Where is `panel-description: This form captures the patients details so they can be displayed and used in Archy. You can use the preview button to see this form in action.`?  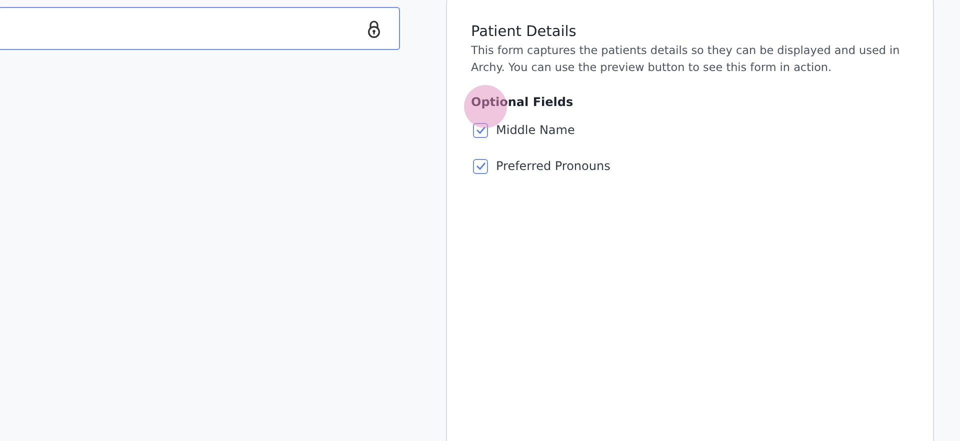
panel-description: This form captures the patients details so they can be displayed and used in Archy. You can use the preview button to see this form in action. is located at coordinates (686, 59).